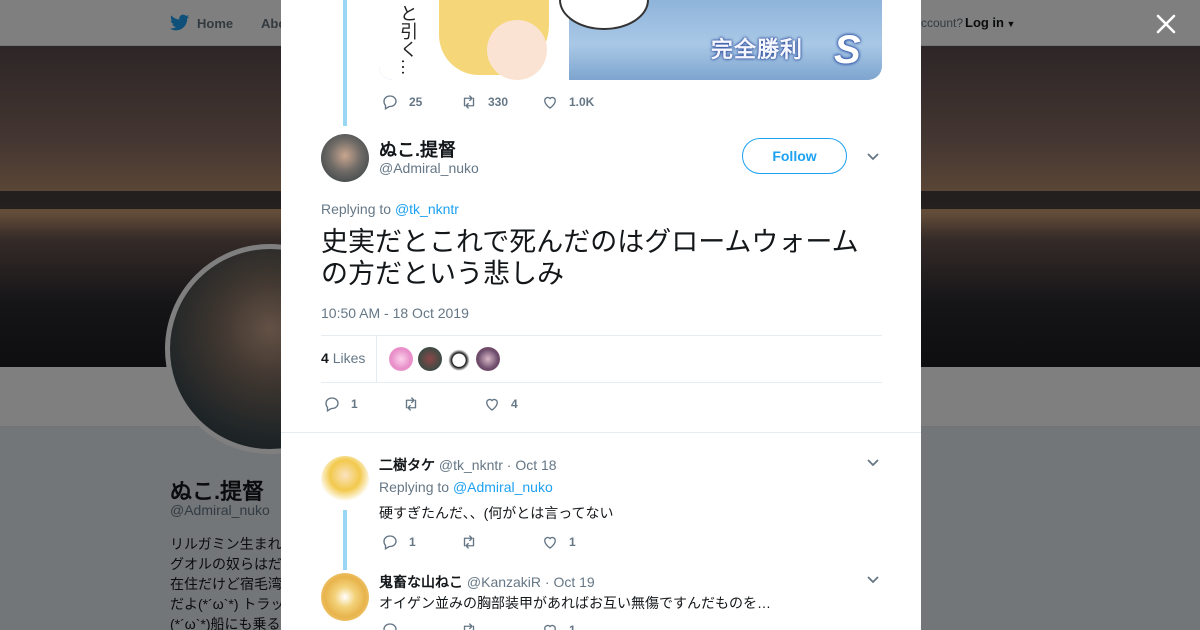  What do you see at coordinates (421, 582) in the screenshot?
I see `reply-author-name: 鬼畜な山ねこ` at bounding box center [421, 582].